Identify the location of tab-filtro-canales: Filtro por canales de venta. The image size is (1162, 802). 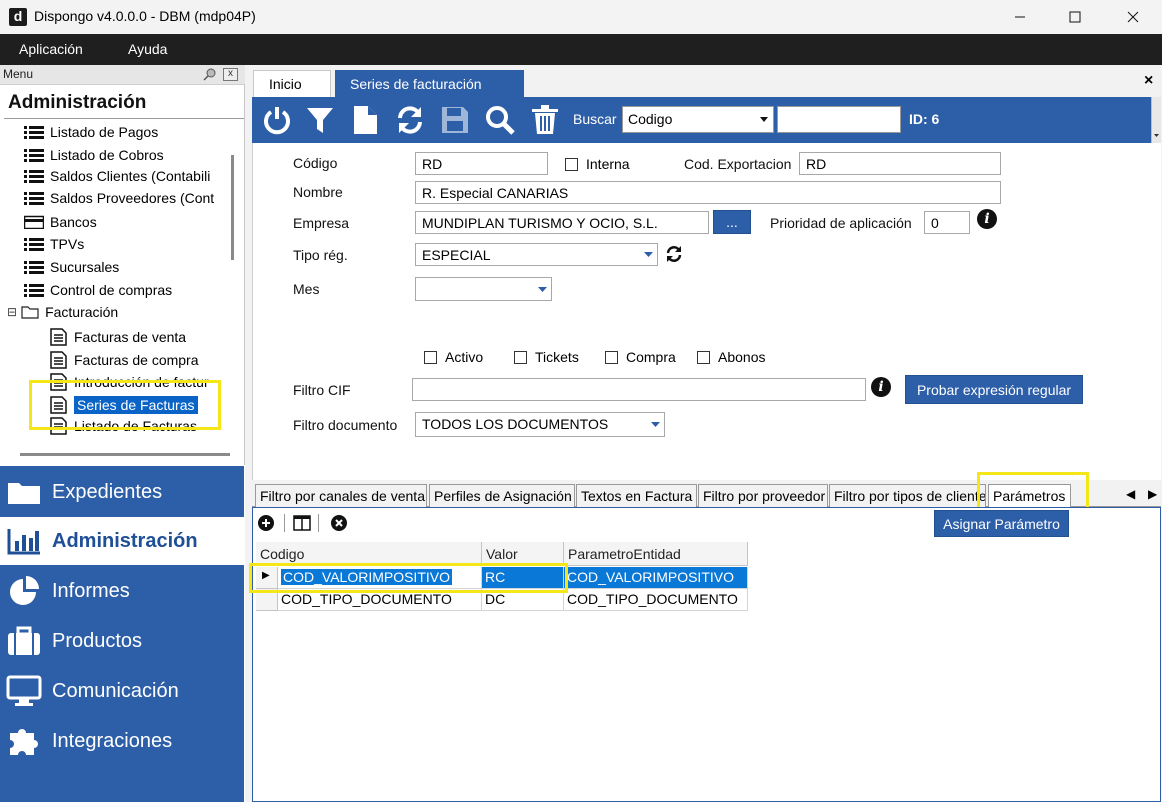
(341, 495).